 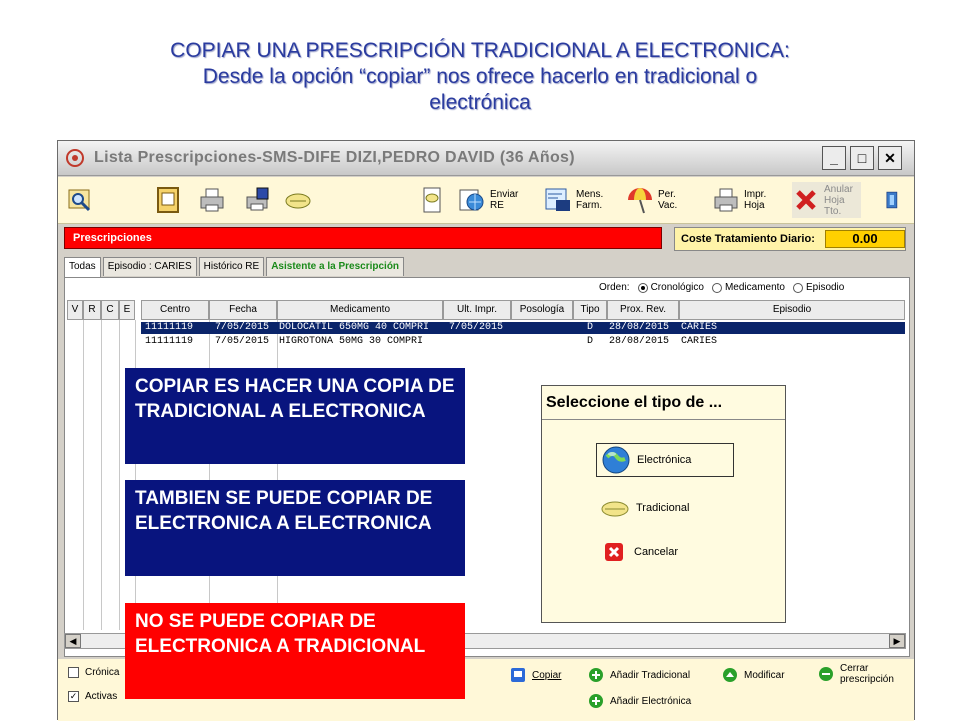 I want to click on copy-icon, so click(x=518, y=675).